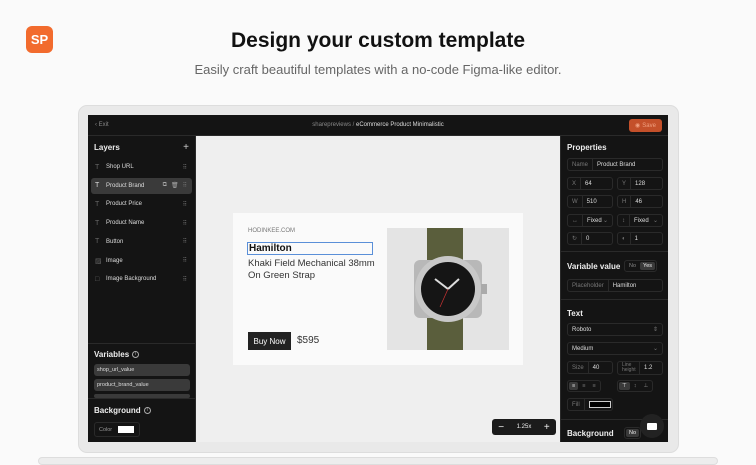  What do you see at coordinates (590, 433) in the screenshot?
I see `background-heading-right: Background` at bounding box center [590, 433].